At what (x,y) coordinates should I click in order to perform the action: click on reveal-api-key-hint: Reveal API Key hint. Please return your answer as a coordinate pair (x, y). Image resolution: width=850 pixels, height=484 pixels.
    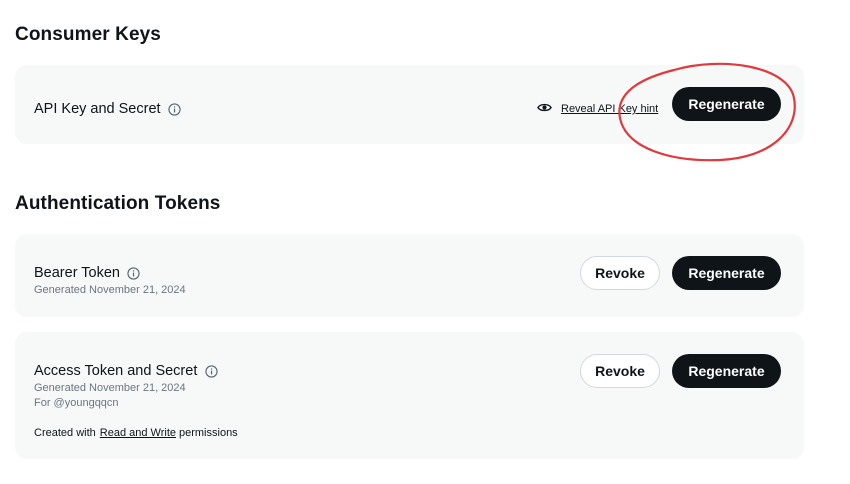
    Looking at the image, I should click on (597, 109).